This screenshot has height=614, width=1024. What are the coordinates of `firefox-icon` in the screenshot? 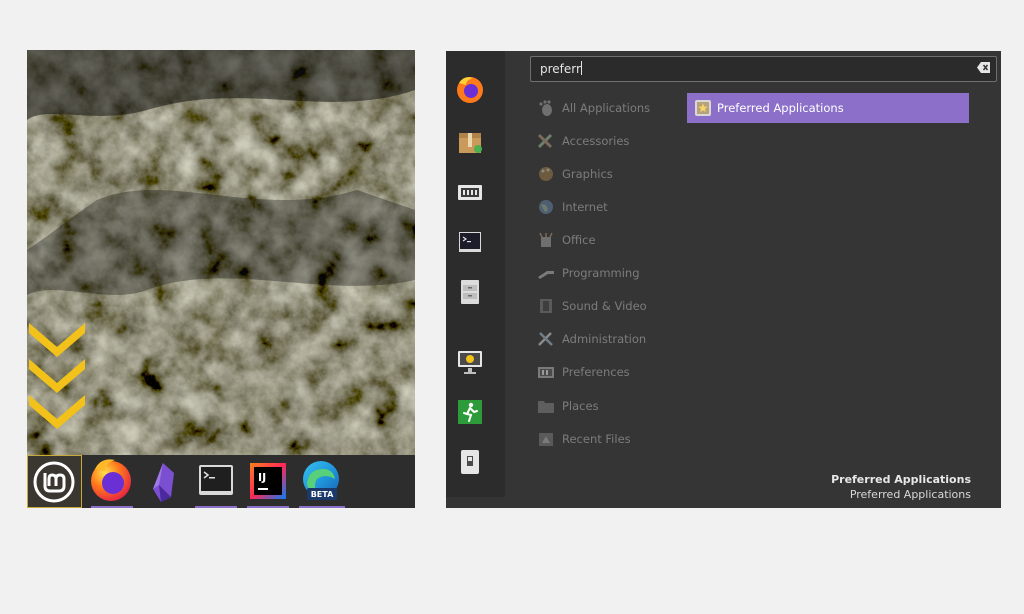 It's located at (111, 480).